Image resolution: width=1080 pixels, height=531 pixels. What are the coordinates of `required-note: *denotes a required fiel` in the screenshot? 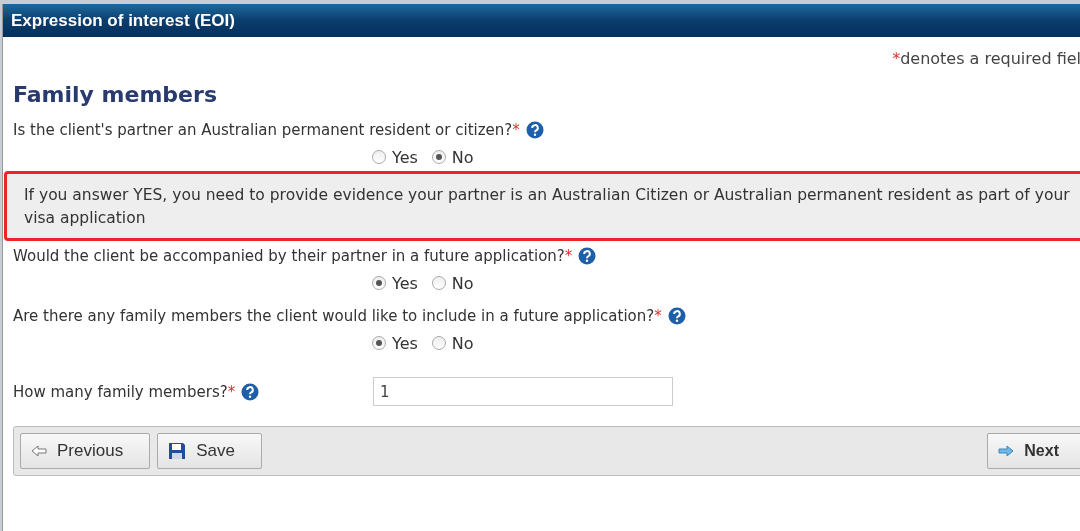 It's located at (985, 58).